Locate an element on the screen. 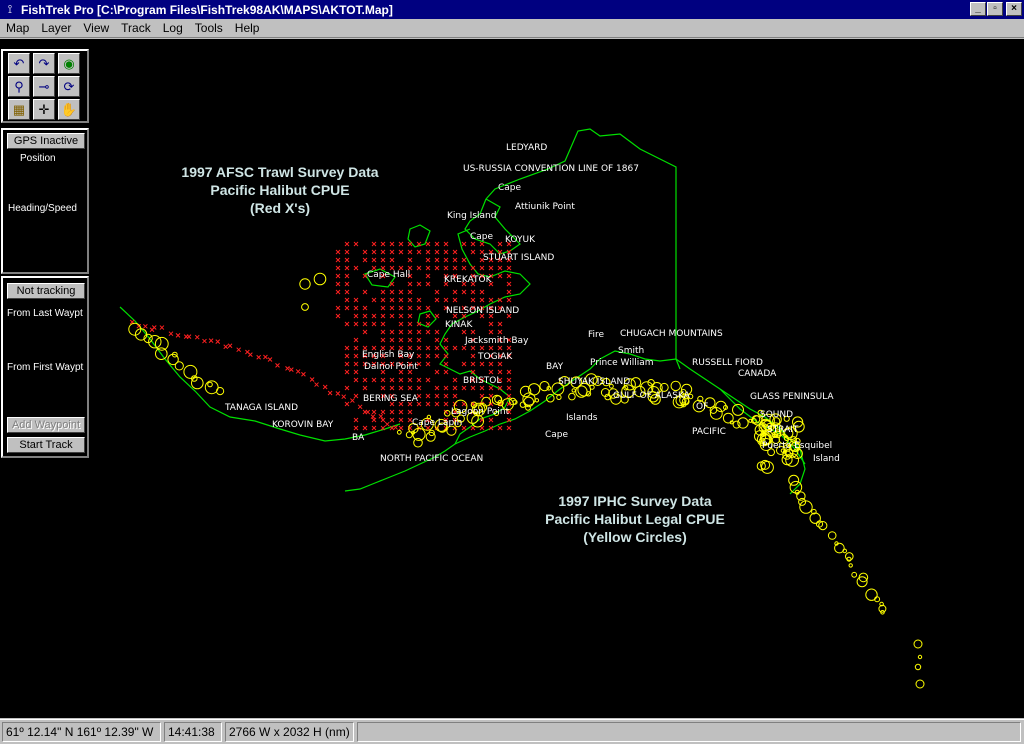 The image size is (1024, 744). label-glass-peninsula: GLASS PENINSULA is located at coordinates (792, 397).